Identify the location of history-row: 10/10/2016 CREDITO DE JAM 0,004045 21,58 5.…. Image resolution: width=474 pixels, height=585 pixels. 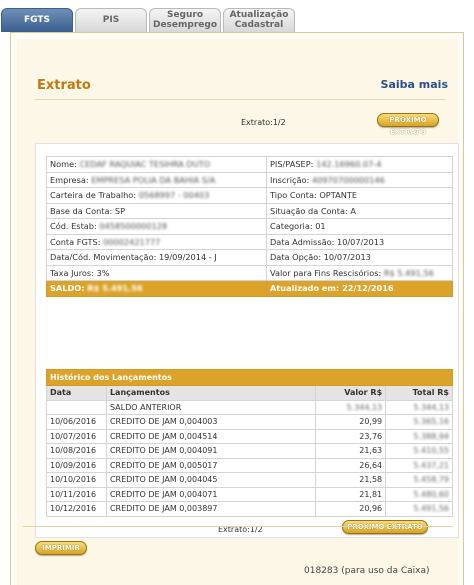
(249, 480).